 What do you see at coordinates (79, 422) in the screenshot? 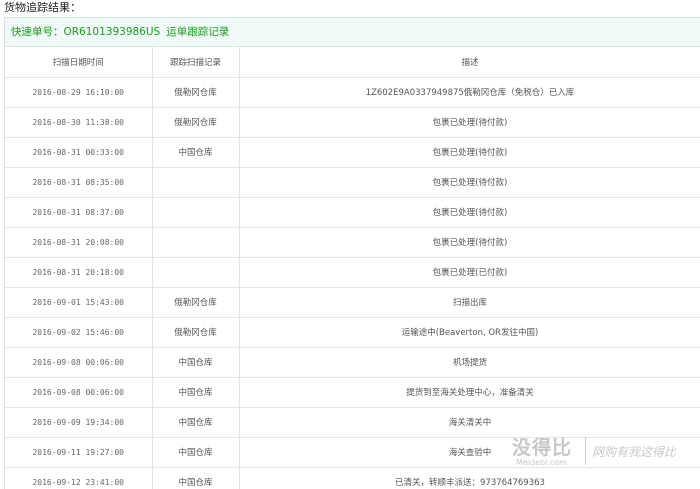
I see `cell-scan-time: 2016-09-09 19:34:00` at bounding box center [79, 422].